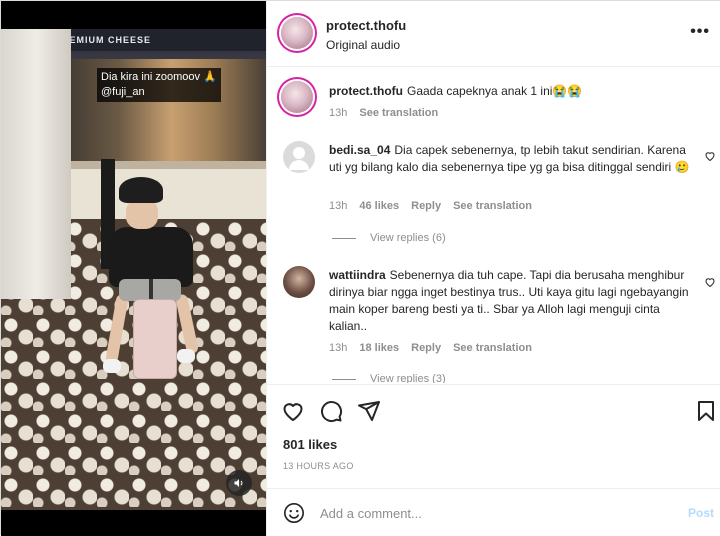 This screenshot has width=720, height=536. I want to click on comment-meta: 13h 46 likes Reply See translation, so click(430, 206).